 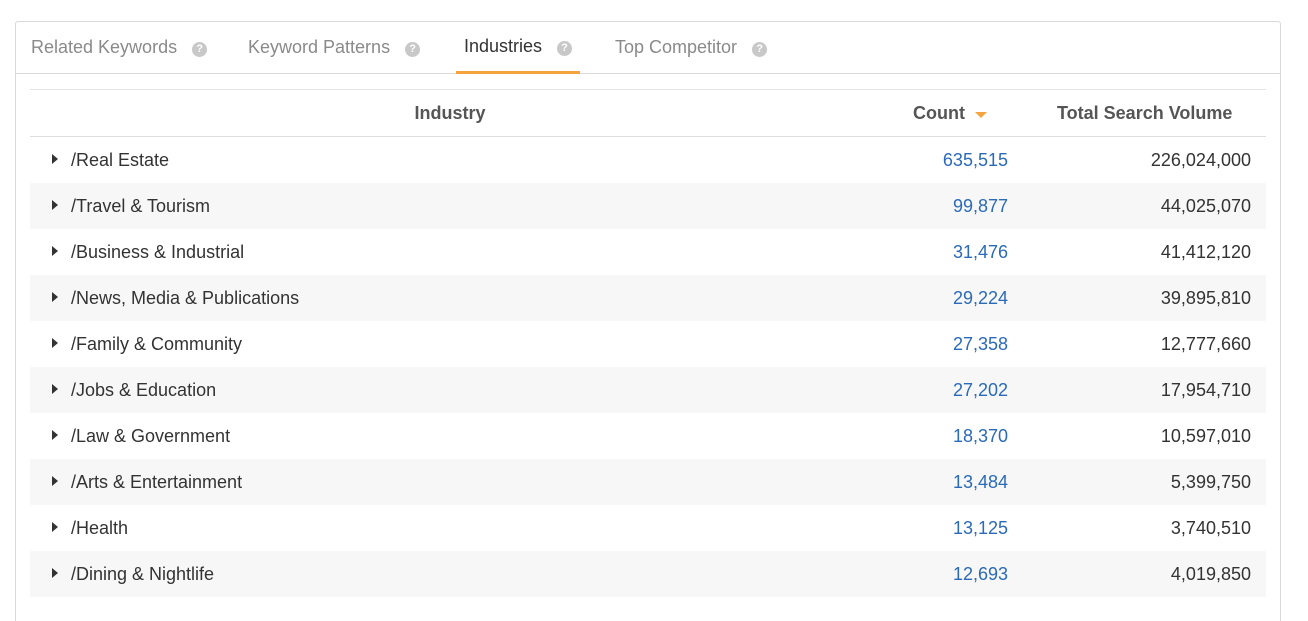 What do you see at coordinates (104, 47) in the screenshot?
I see `tab-label: Related Keywords` at bounding box center [104, 47].